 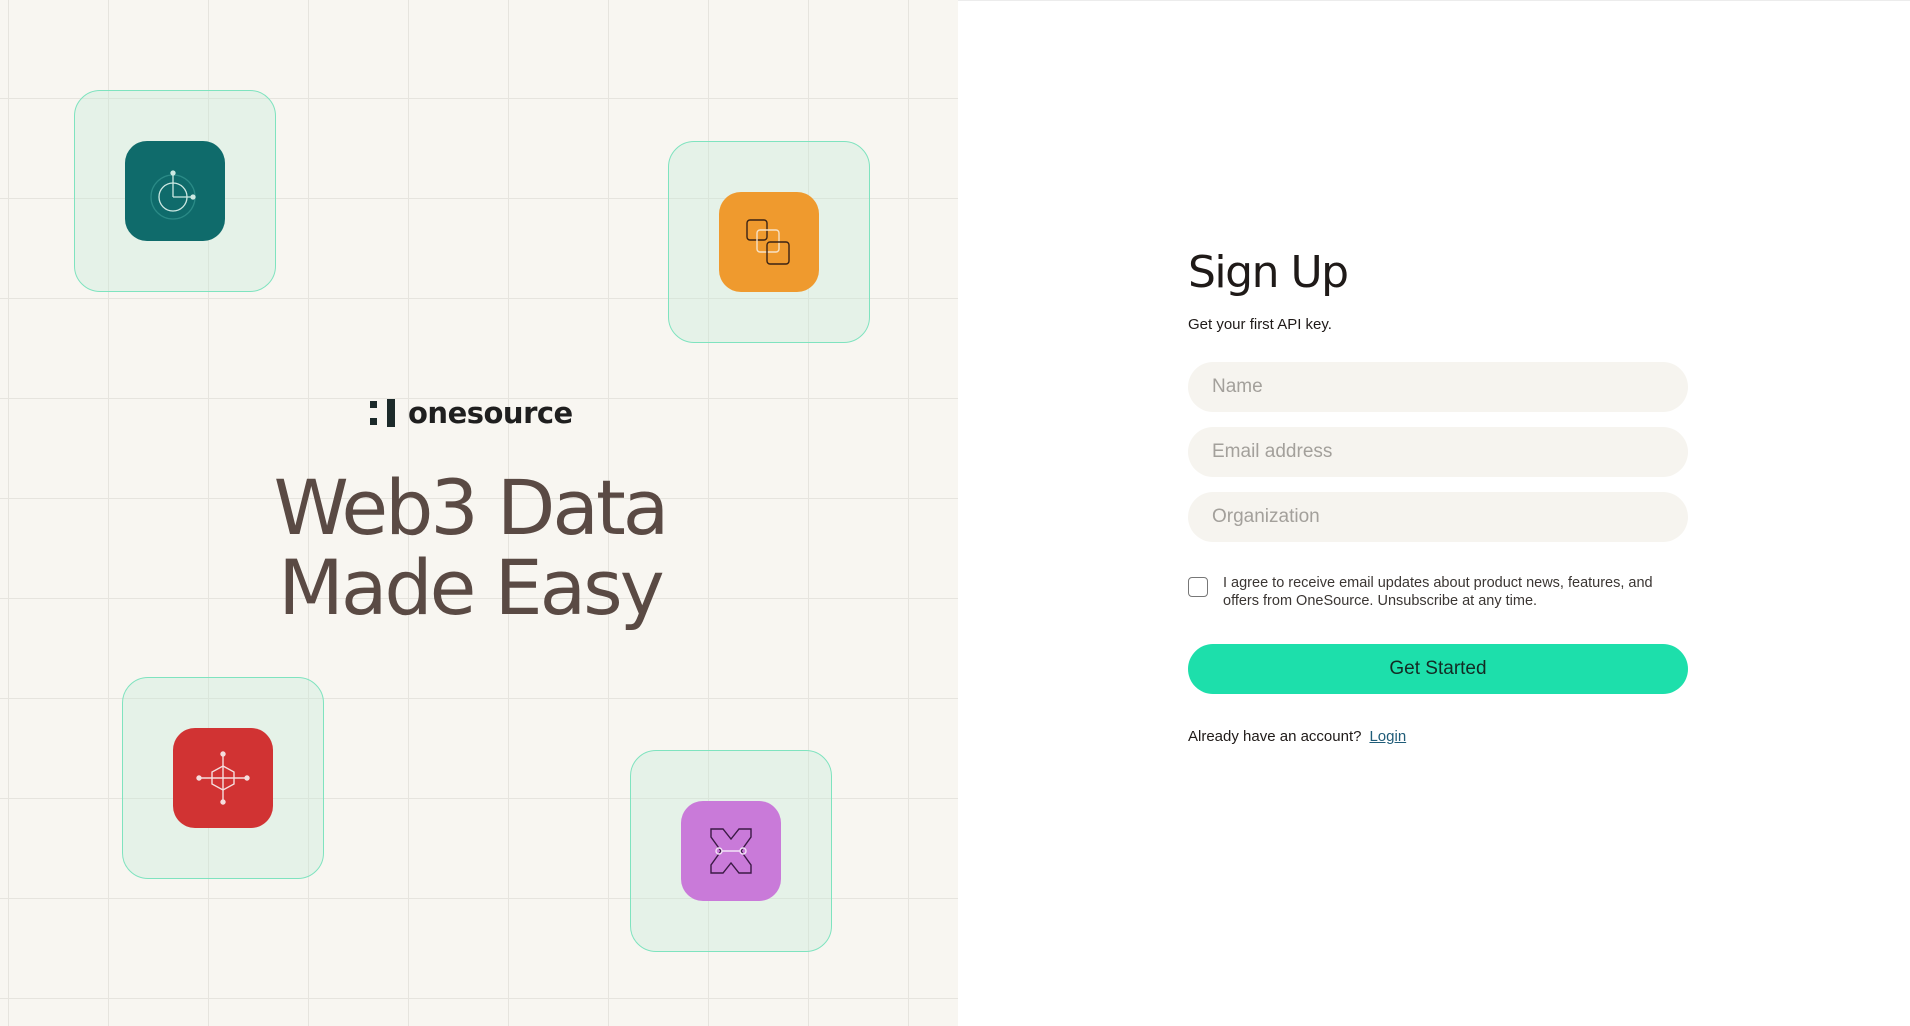 I want to click on x-link-icon, so click(x=731, y=851).